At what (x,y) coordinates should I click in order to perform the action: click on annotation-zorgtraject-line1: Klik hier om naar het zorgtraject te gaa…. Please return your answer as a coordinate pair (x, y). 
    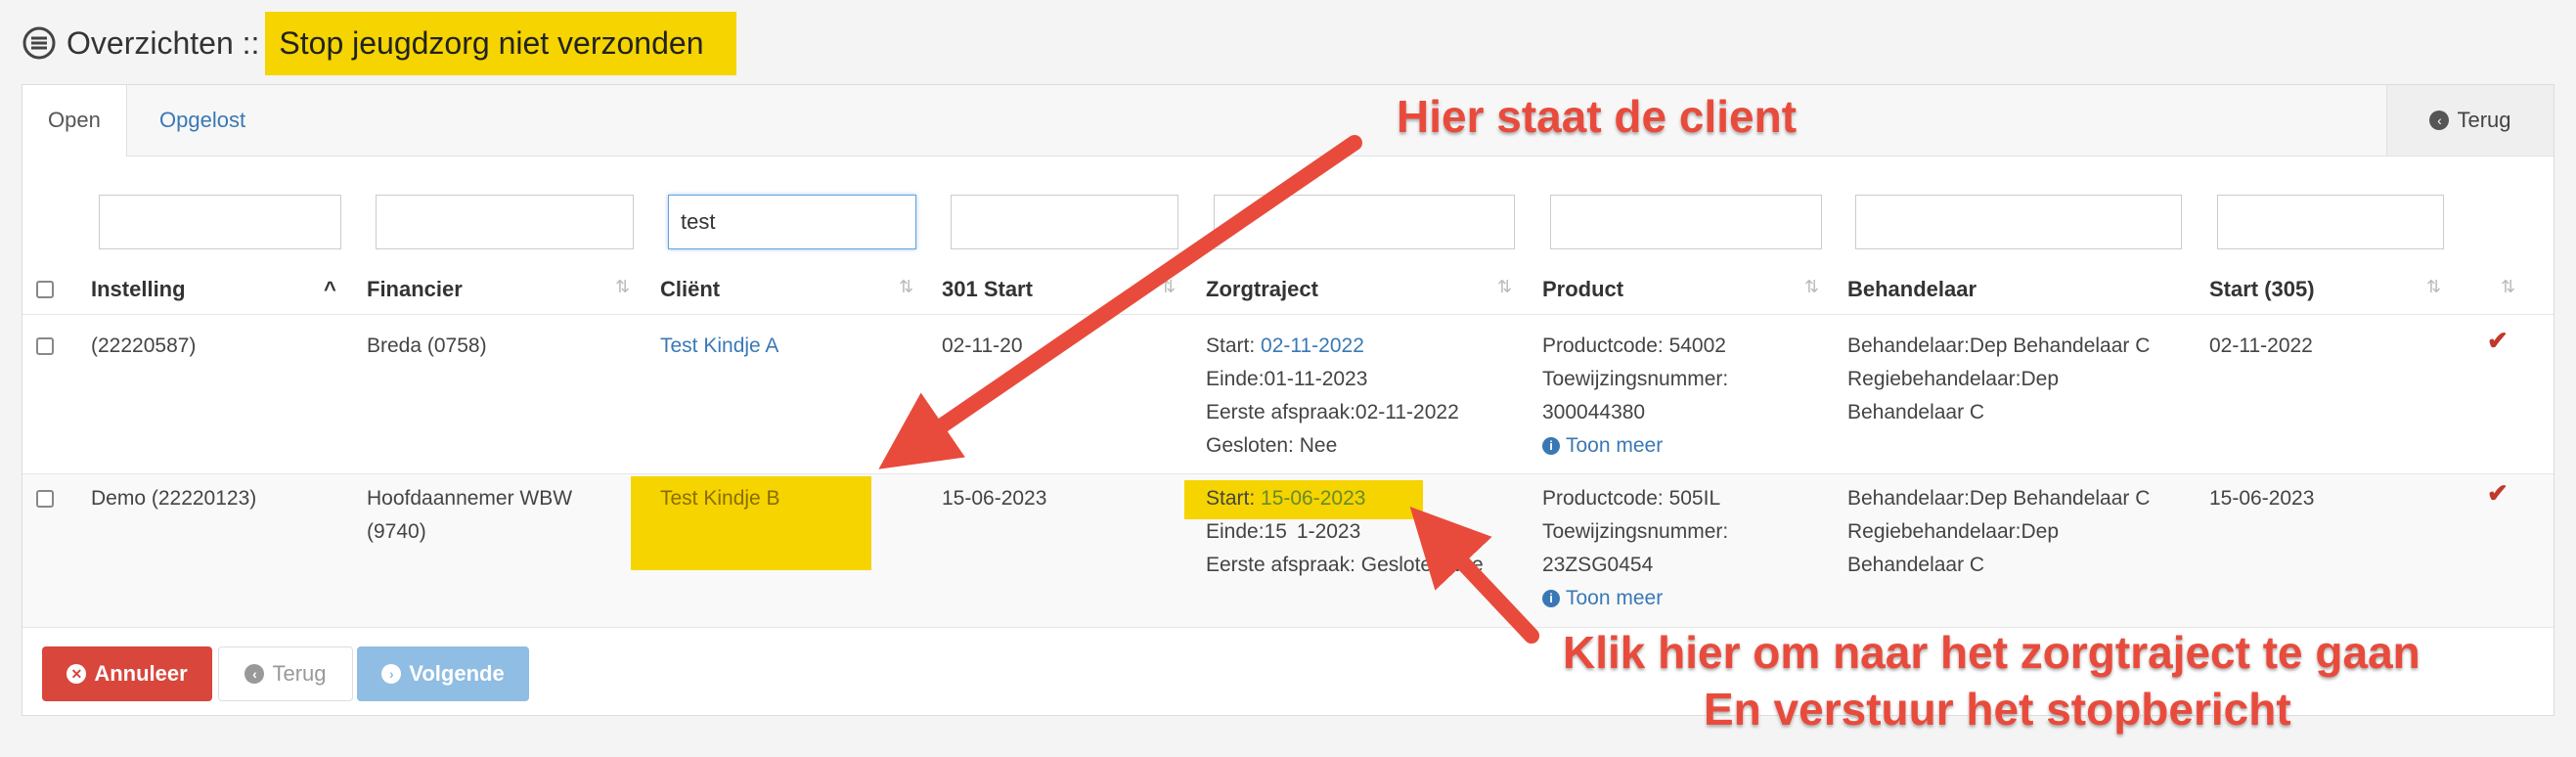
    Looking at the image, I should click on (1992, 652).